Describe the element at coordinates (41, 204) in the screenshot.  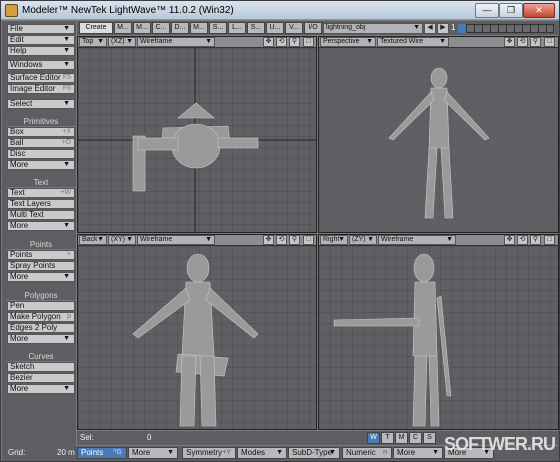
I see `text-layers-button: Text Layers` at that location.